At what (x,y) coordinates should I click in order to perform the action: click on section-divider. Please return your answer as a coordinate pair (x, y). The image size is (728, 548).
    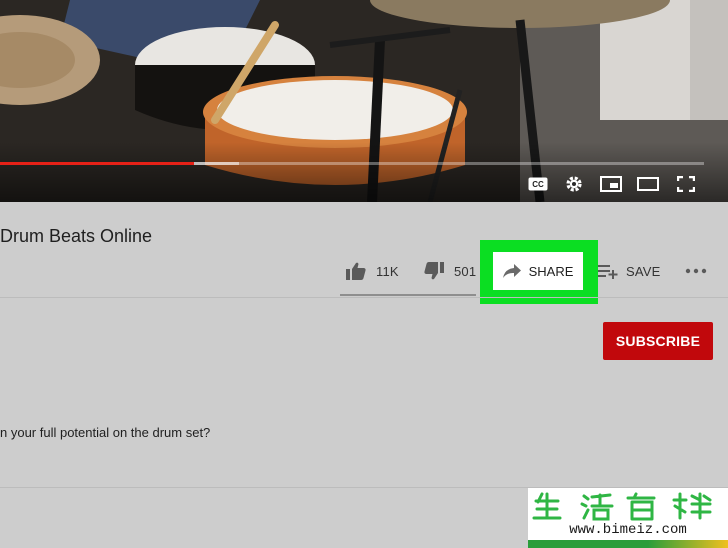
    Looking at the image, I should click on (364, 297).